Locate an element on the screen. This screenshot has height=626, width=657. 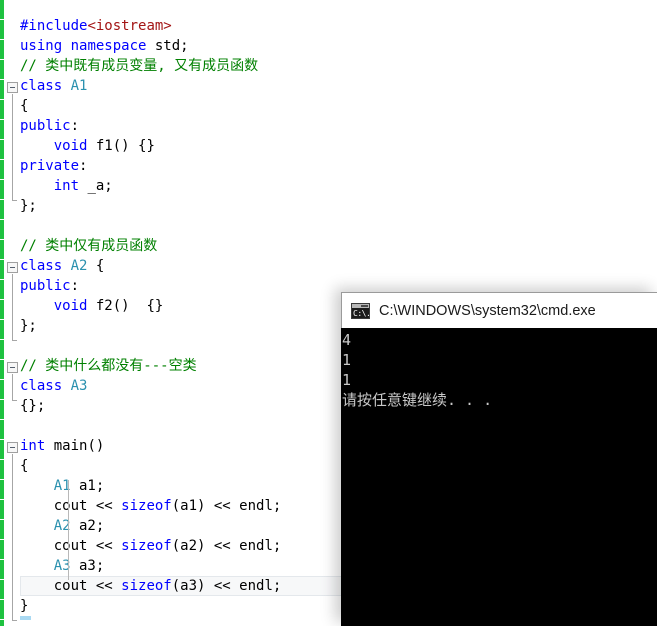
code-line: using namespace std; is located at coordinates (104, 46).